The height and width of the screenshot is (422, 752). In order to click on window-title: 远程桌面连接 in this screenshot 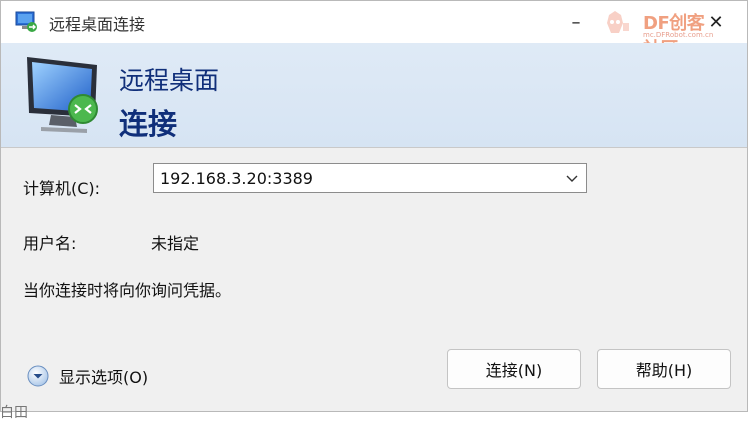, I will do `click(97, 24)`.